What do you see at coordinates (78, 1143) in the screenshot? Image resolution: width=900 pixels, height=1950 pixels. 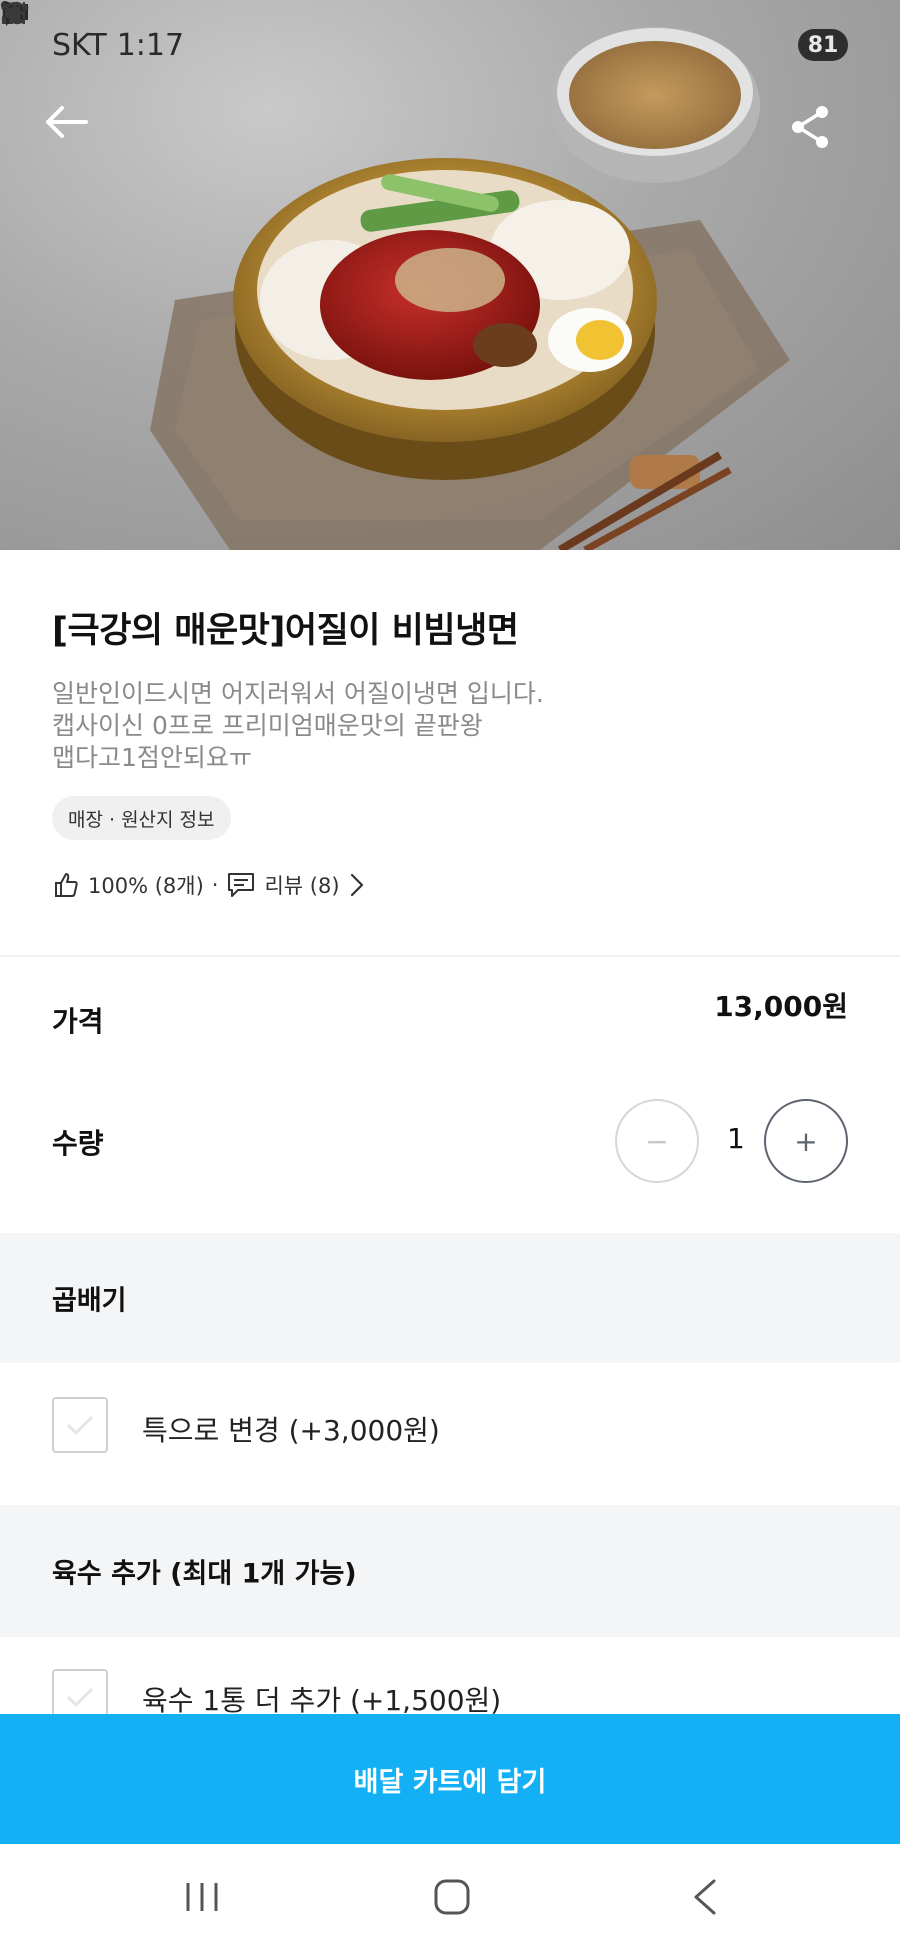 I see `quantity-label: 수량` at bounding box center [78, 1143].